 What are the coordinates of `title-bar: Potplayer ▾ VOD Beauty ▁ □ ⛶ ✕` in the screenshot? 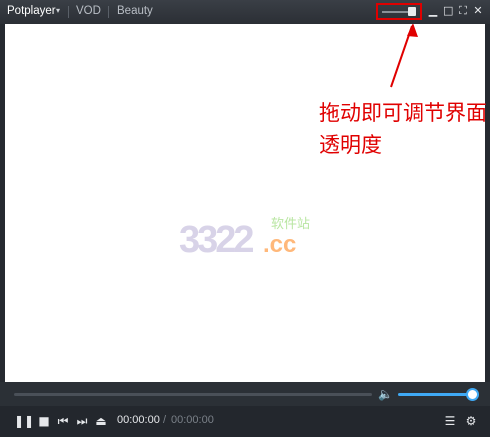 It's located at (245, 12).